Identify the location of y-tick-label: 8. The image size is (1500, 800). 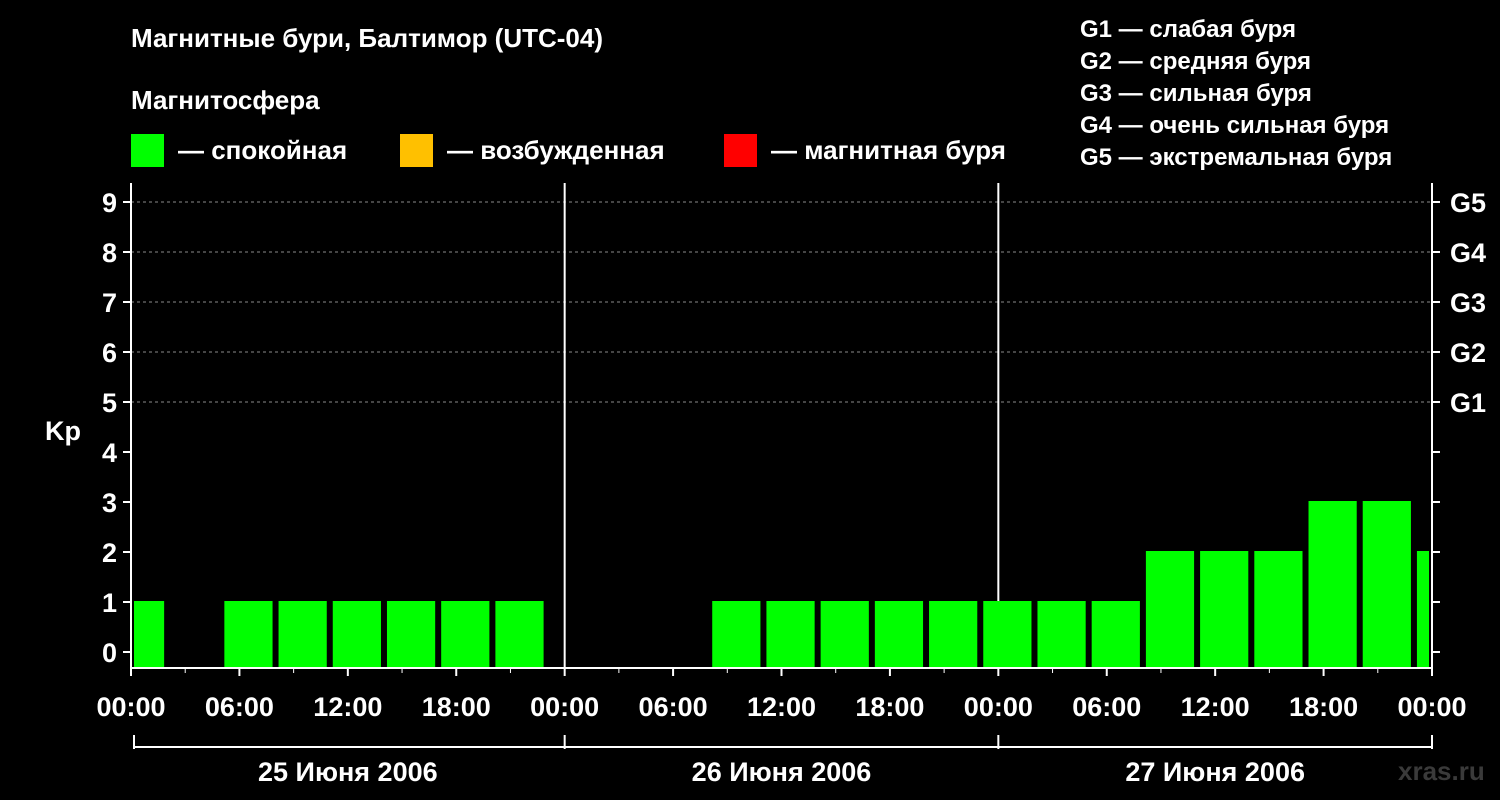
(109, 253).